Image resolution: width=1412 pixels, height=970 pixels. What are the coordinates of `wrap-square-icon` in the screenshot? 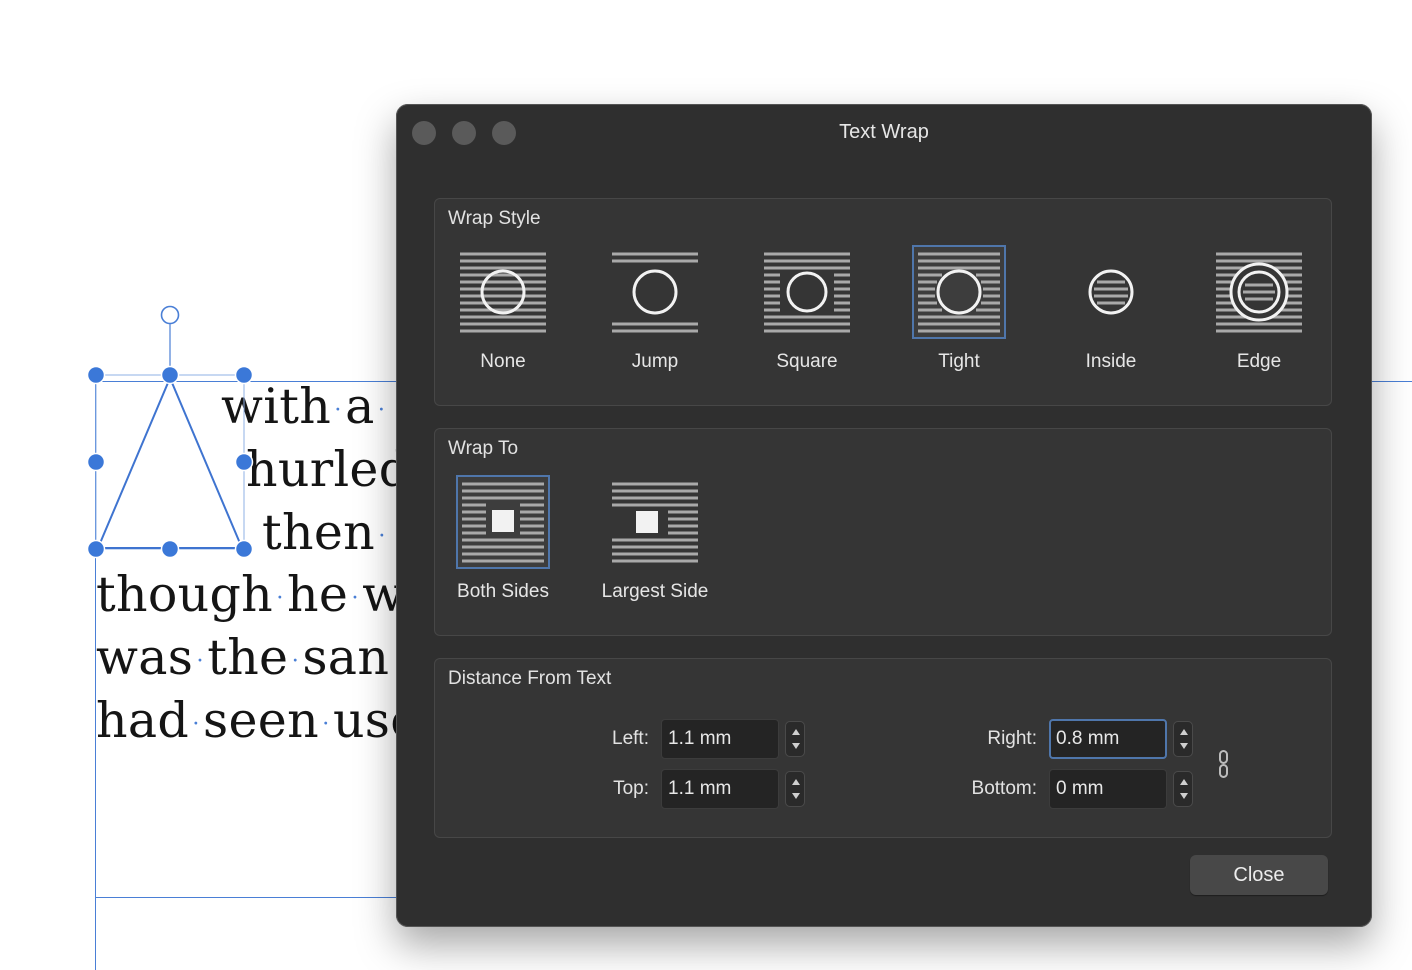 It's located at (807, 292).